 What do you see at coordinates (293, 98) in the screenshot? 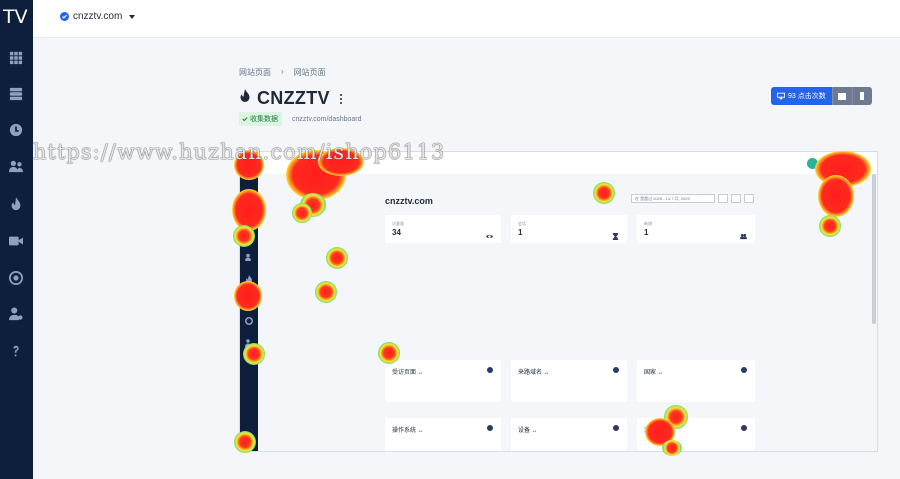
I see `page-title: CNZZTV` at bounding box center [293, 98].